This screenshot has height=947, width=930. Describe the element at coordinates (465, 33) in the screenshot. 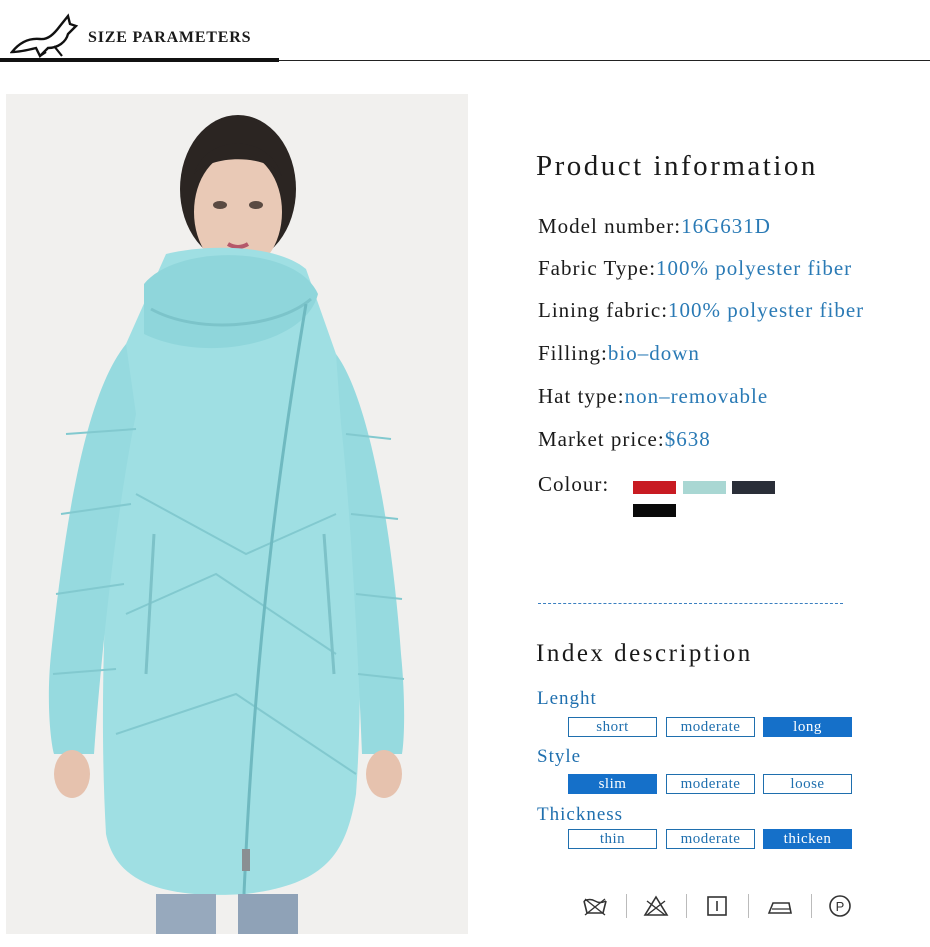

I see `page-header: SIZE PARAMETERS` at that location.